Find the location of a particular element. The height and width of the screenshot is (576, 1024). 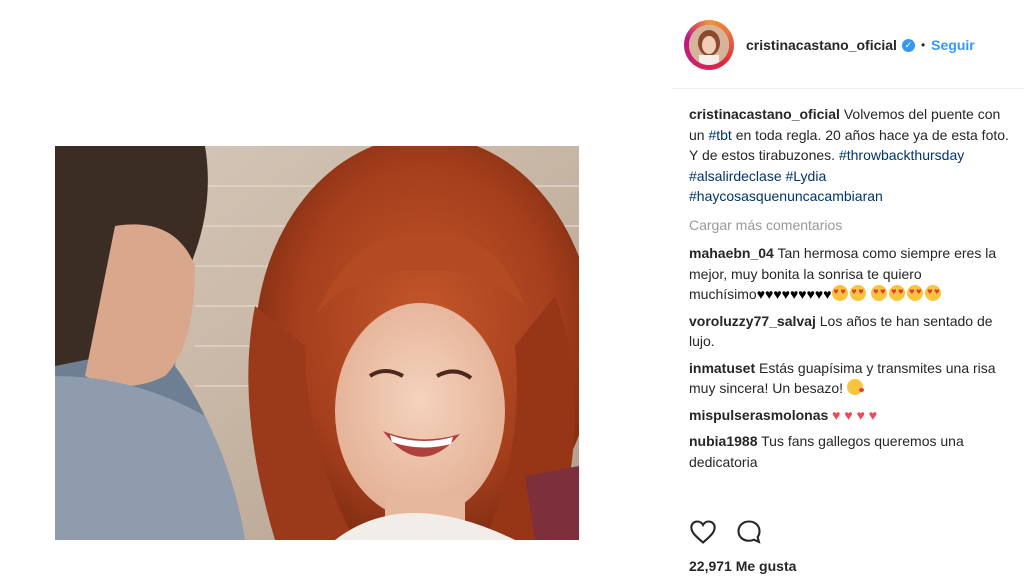

heart-outline-icon is located at coordinates (703, 532).